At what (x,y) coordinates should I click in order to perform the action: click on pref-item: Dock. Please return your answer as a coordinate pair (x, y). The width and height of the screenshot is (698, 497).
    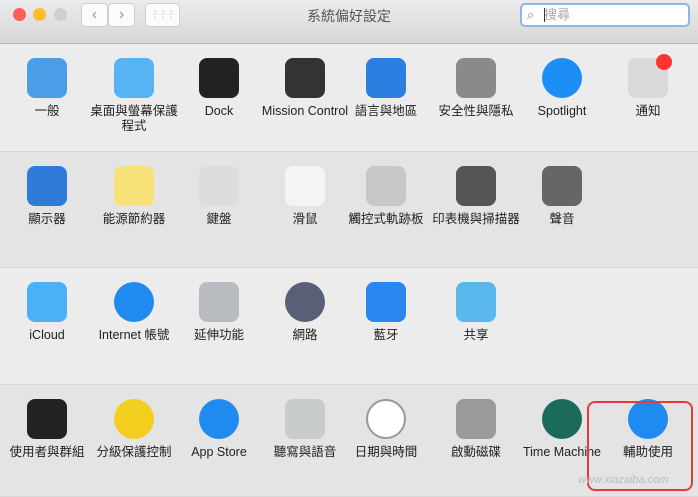
    Looking at the image, I should click on (219, 88).